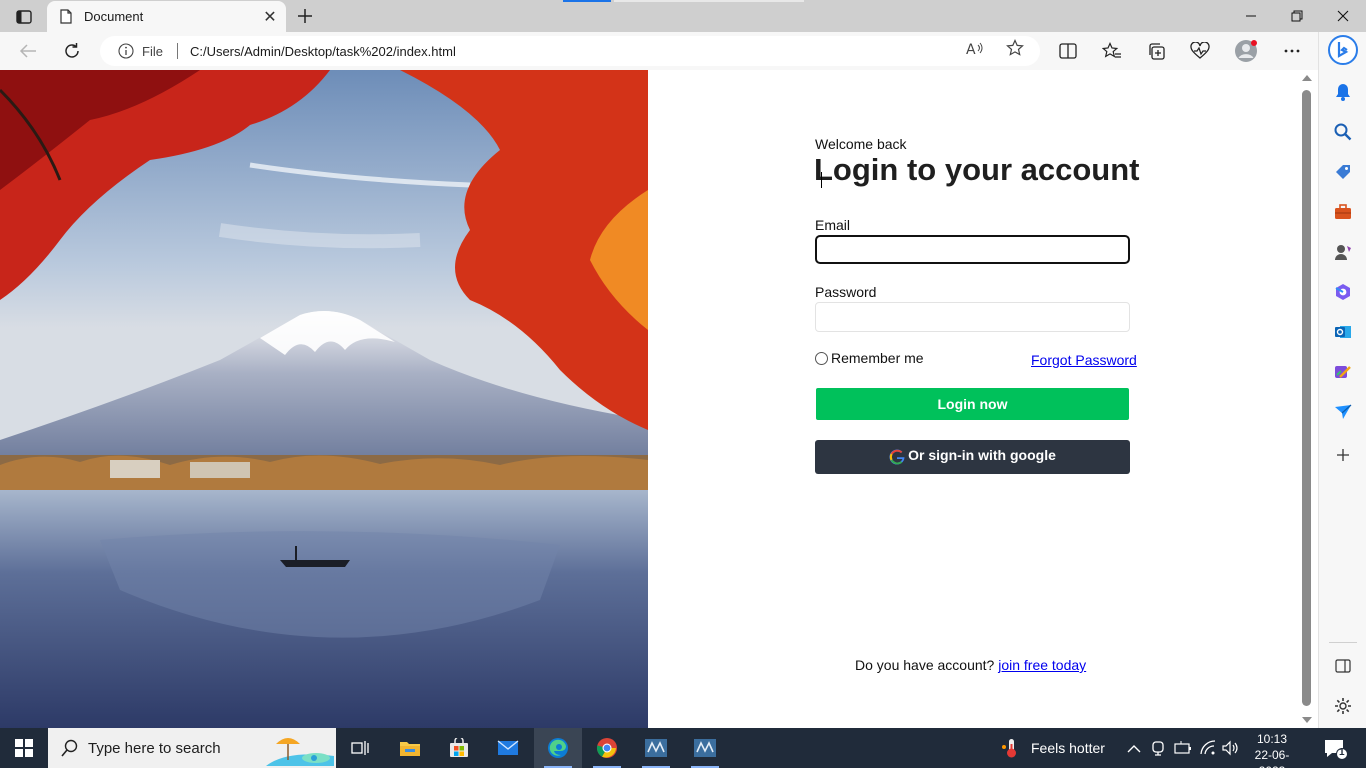 The width and height of the screenshot is (1366, 779). What do you see at coordinates (1343, 16) in the screenshot?
I see `close-window-button` at bounding box center [1343, 16].